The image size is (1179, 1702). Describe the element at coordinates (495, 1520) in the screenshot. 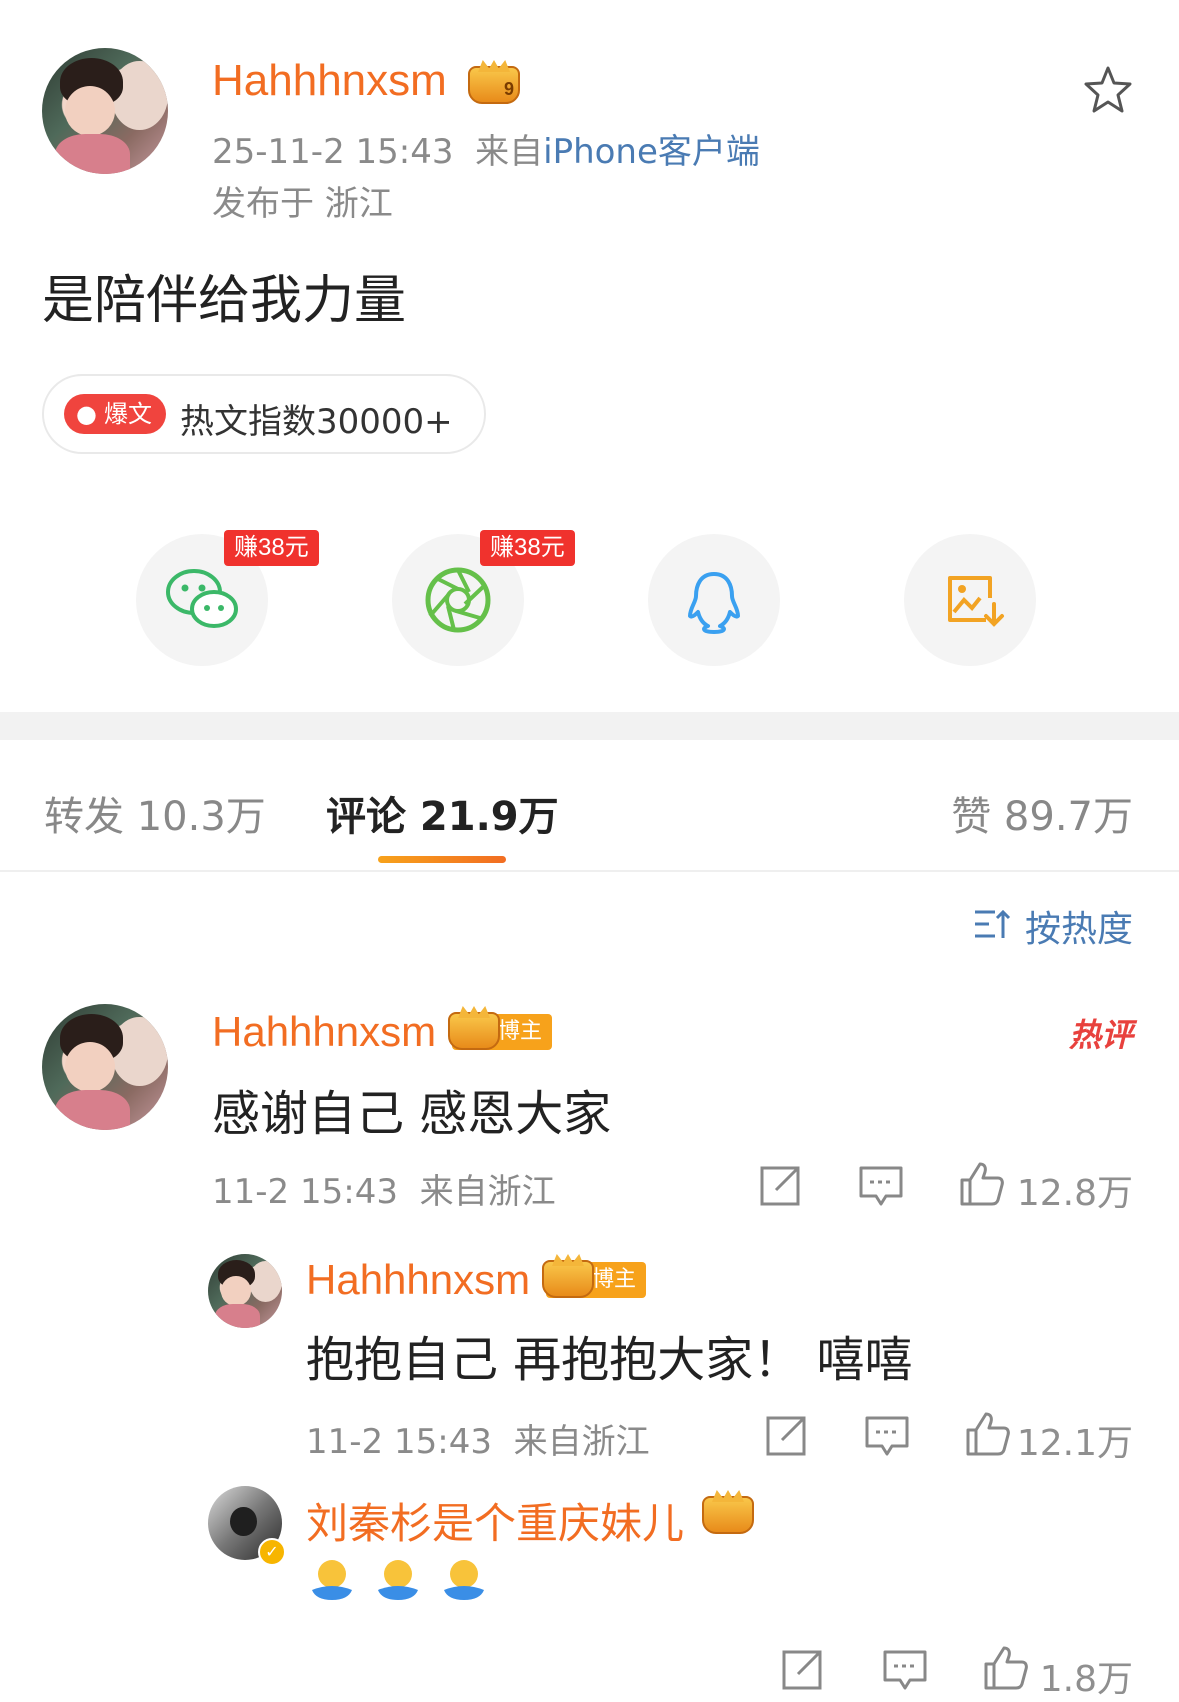

I see `reply-author-name: 刘秦杉是个重庆妹儿` at that location.